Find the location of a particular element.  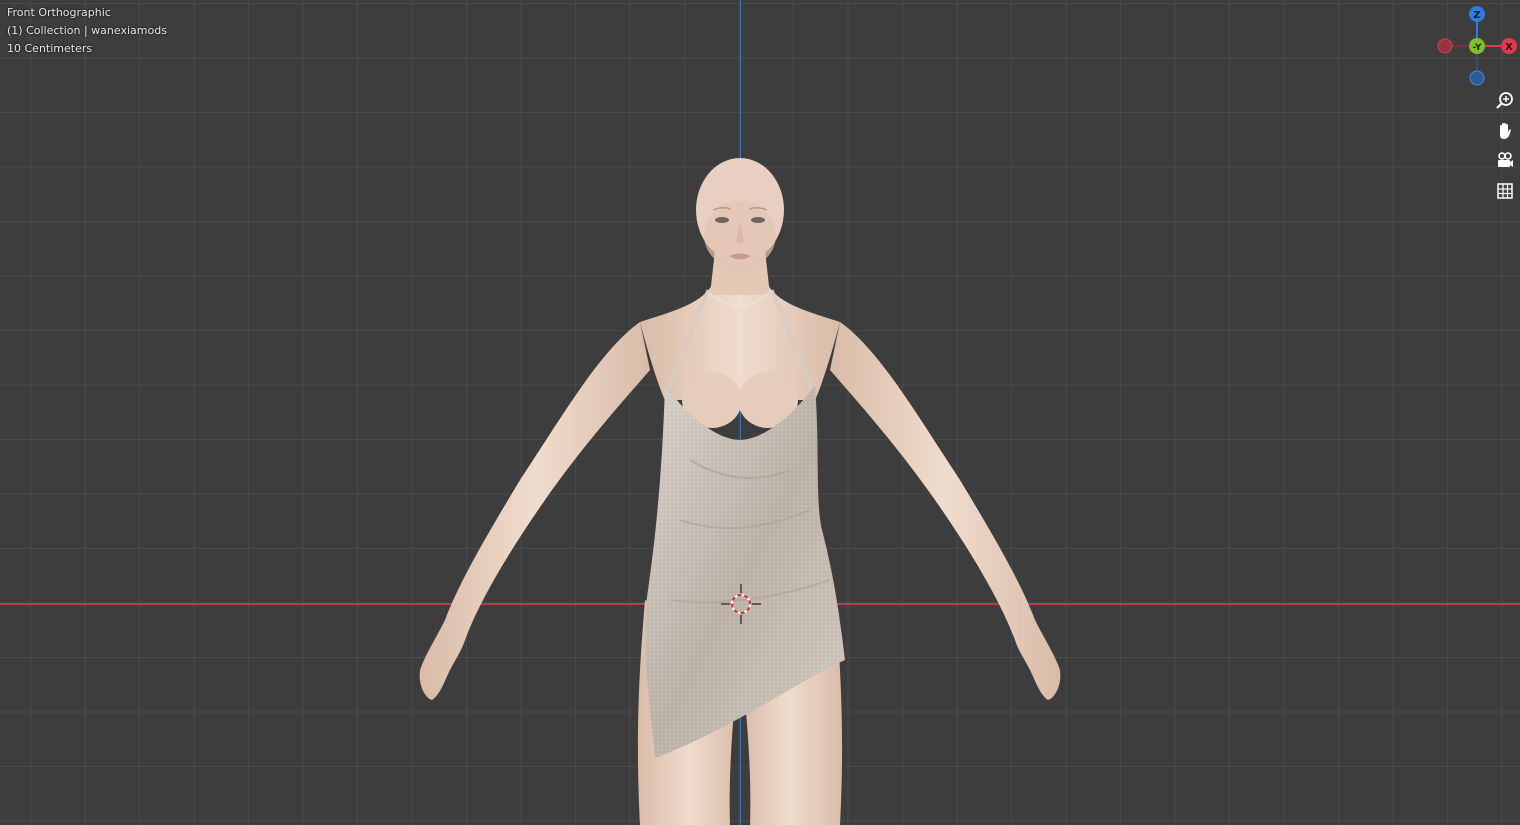

gizmo-z: Z is located at coordinates (1477, 14).